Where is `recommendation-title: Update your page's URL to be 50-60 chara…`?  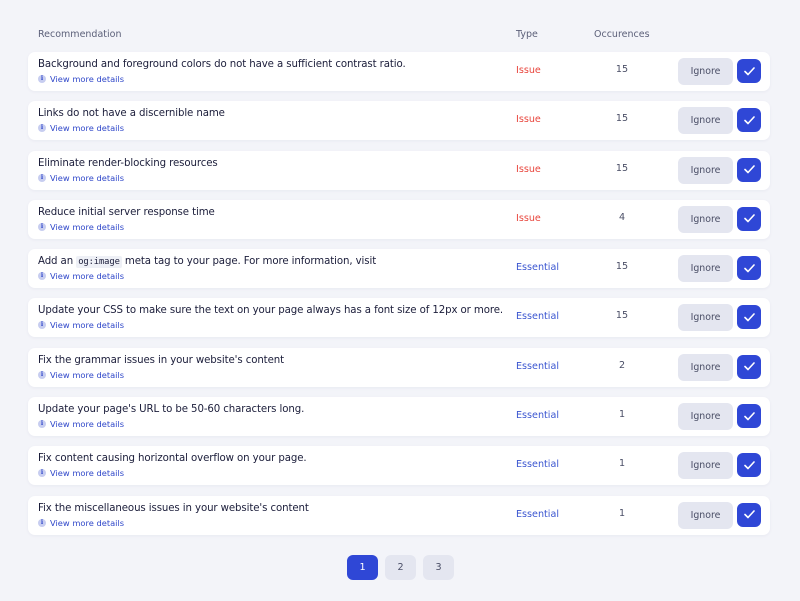 recommendation-title: Update your page's URL to be 50-60 chara… is located at coordinates (171, 410).